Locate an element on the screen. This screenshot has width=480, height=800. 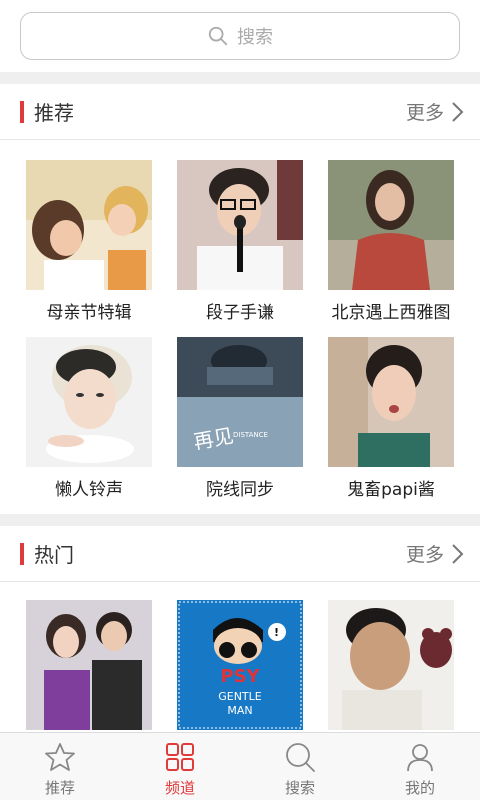
search-input: 搜索 is located at coordinates (240, 36).